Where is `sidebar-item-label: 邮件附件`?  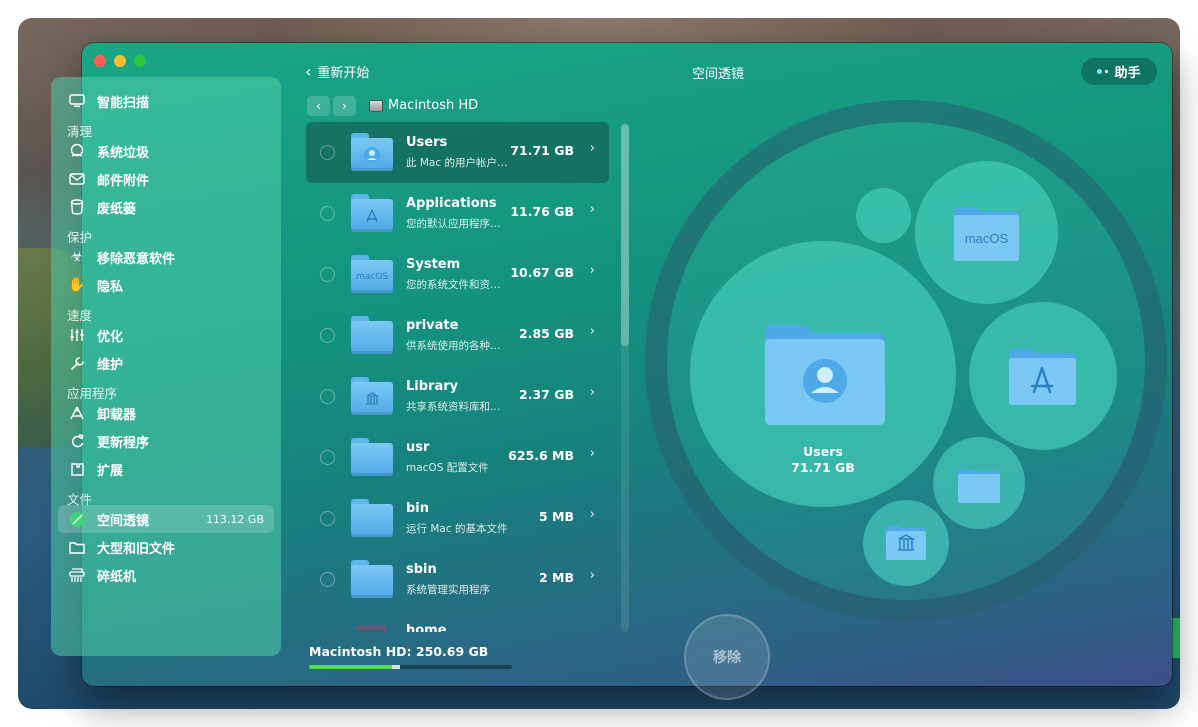
sidebar-item-label: 邮件附件 is located at coordinates (123, 181).